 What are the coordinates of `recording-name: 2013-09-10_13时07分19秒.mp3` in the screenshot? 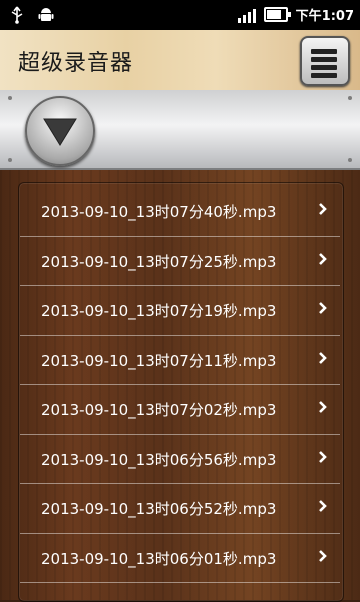 It's located at (159, 311).